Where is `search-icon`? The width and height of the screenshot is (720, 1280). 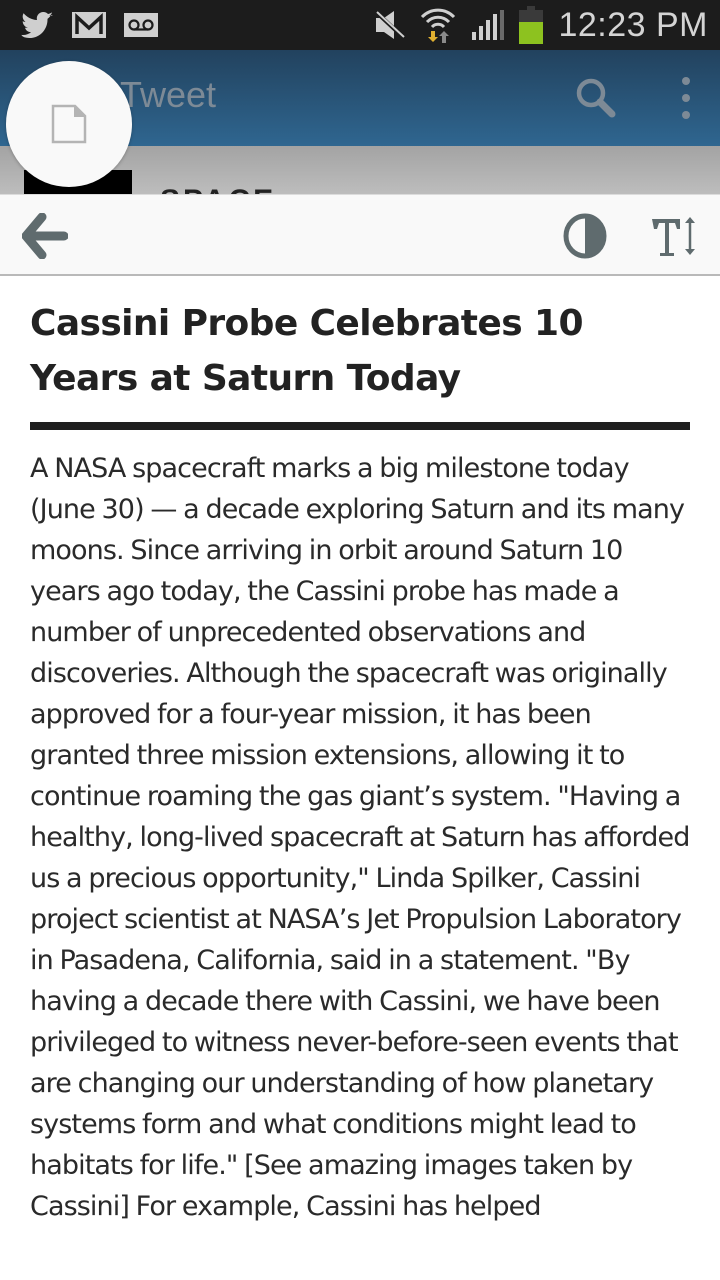
search-icon is located at coordinates (596, 98).